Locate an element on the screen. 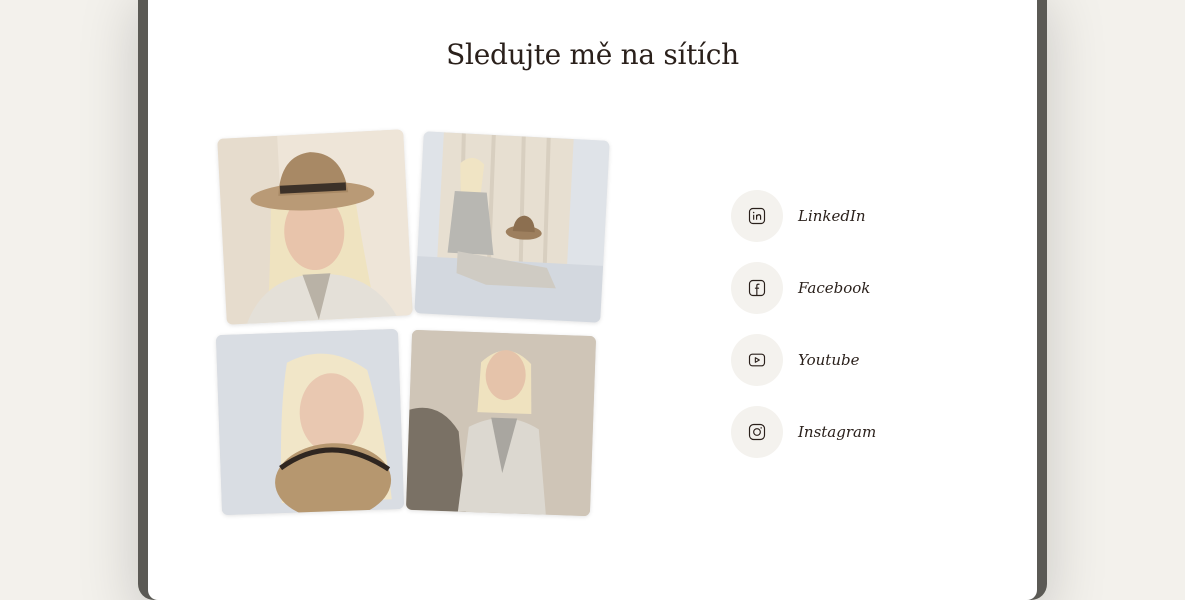 Image resolution: width=1185 pixels, height=600 pixels. social-label-instagram: Instagram is located at coordinates (837, 432).